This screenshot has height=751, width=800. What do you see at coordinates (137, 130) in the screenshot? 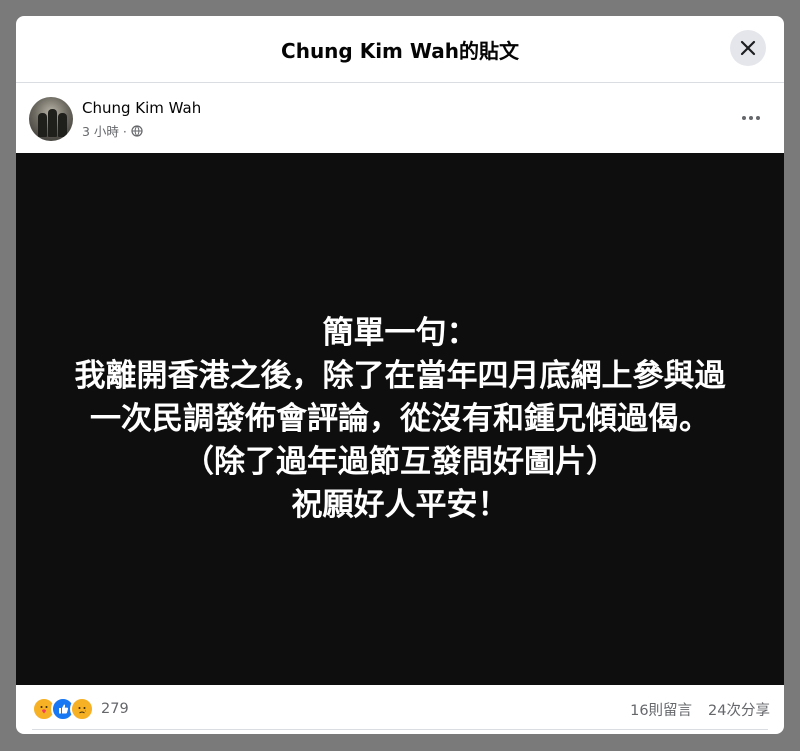
I see `globe-icon` at bounding box center [137, 130].